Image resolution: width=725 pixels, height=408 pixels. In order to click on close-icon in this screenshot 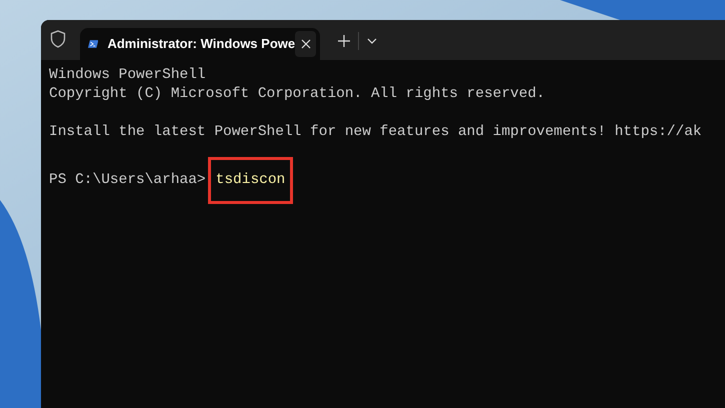, I will do `click(305, 44)`.